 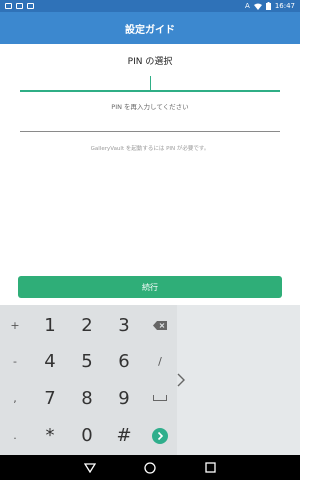 I want to click on key-2: 2, so click(x=87, y=325).